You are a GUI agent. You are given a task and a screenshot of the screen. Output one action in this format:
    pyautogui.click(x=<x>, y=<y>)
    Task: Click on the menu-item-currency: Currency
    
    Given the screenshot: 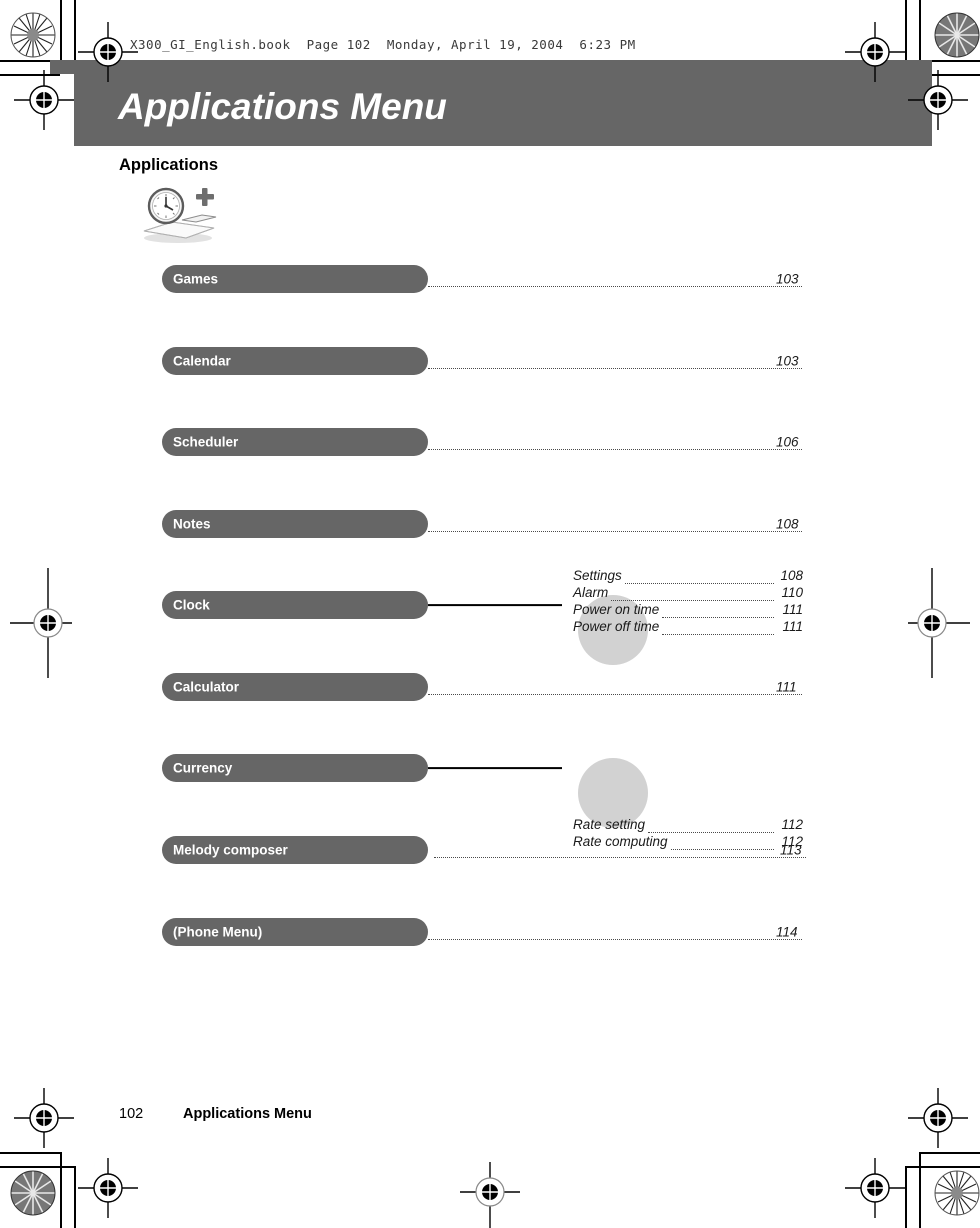 What is the action you would take?
    pyautogui.click(x=295, y=768)
    